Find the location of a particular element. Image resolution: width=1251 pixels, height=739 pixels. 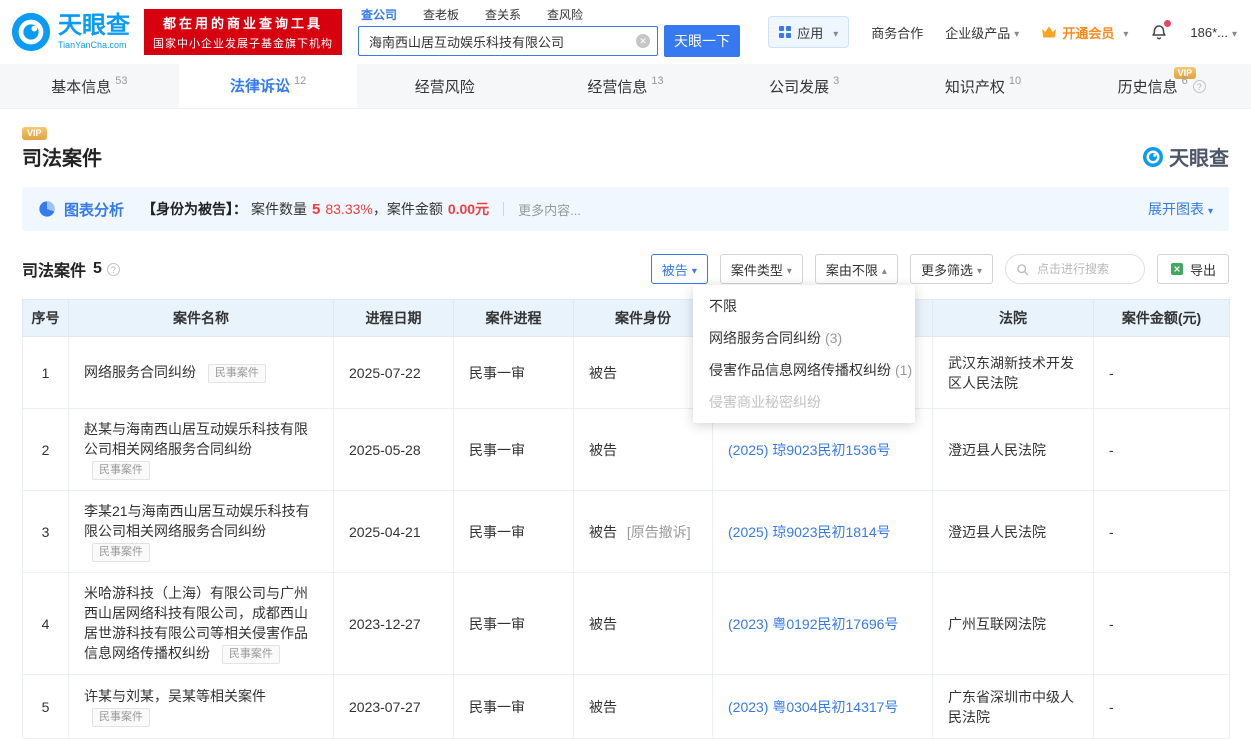

col-header-identity: 案件身份 is located at coordinates (643, 318).